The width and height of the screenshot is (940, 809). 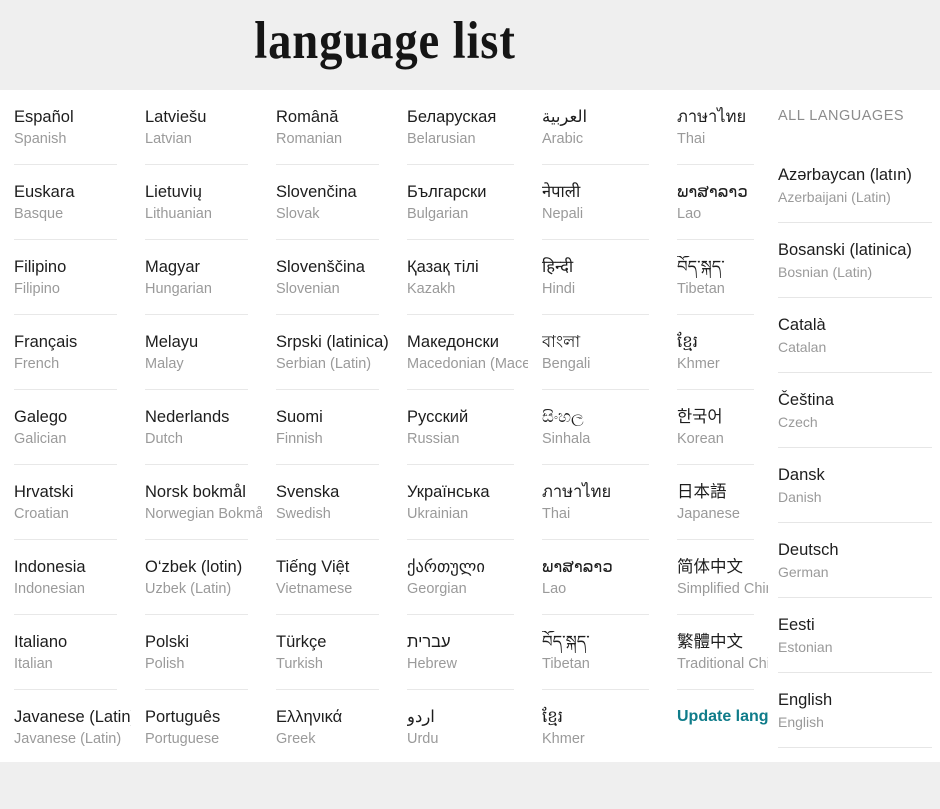 I want to click on language-item: Беларуская Belarusian, so click(x=467, y=127).